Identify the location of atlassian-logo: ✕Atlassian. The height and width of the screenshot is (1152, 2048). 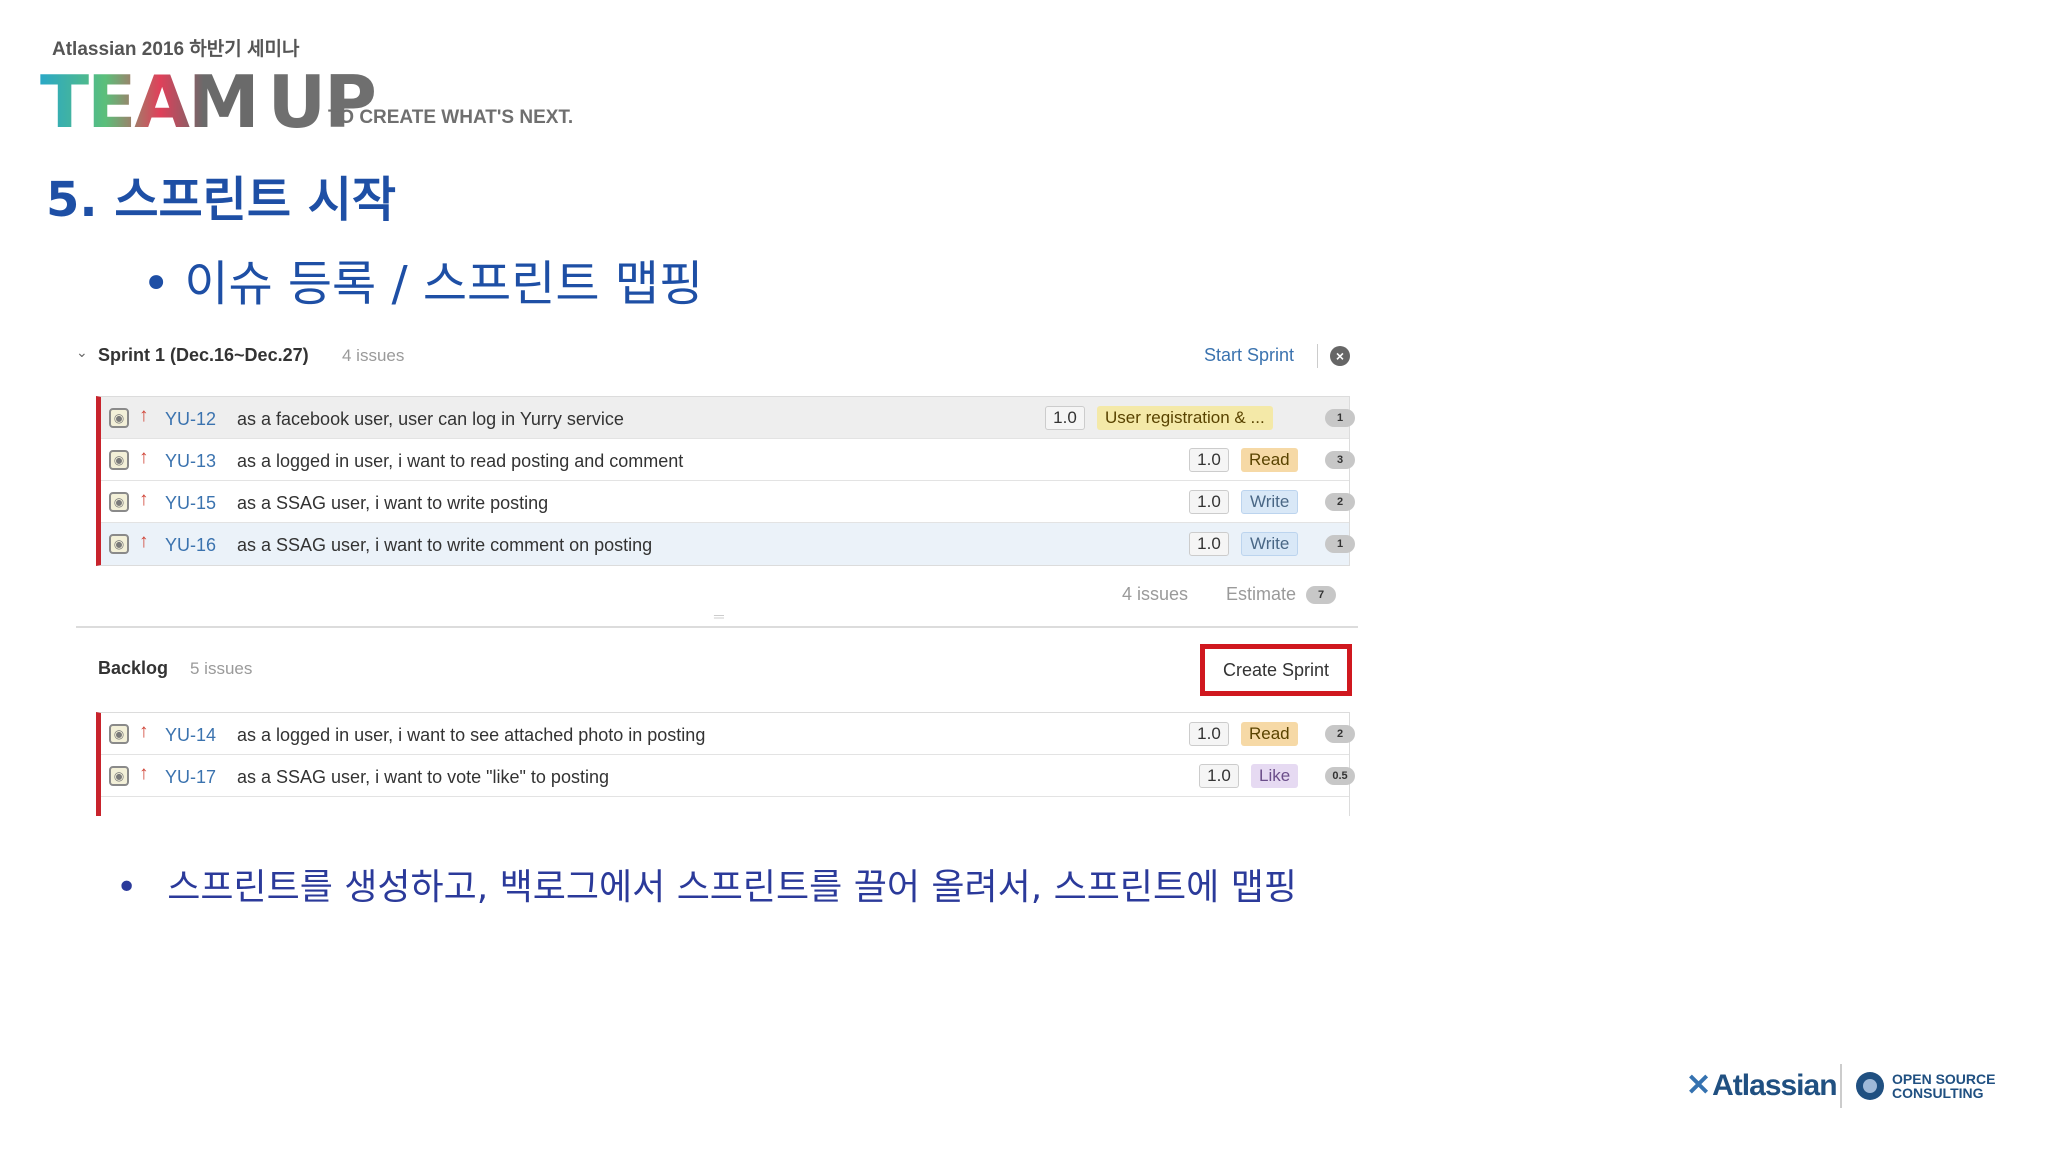
(1762, 1085).